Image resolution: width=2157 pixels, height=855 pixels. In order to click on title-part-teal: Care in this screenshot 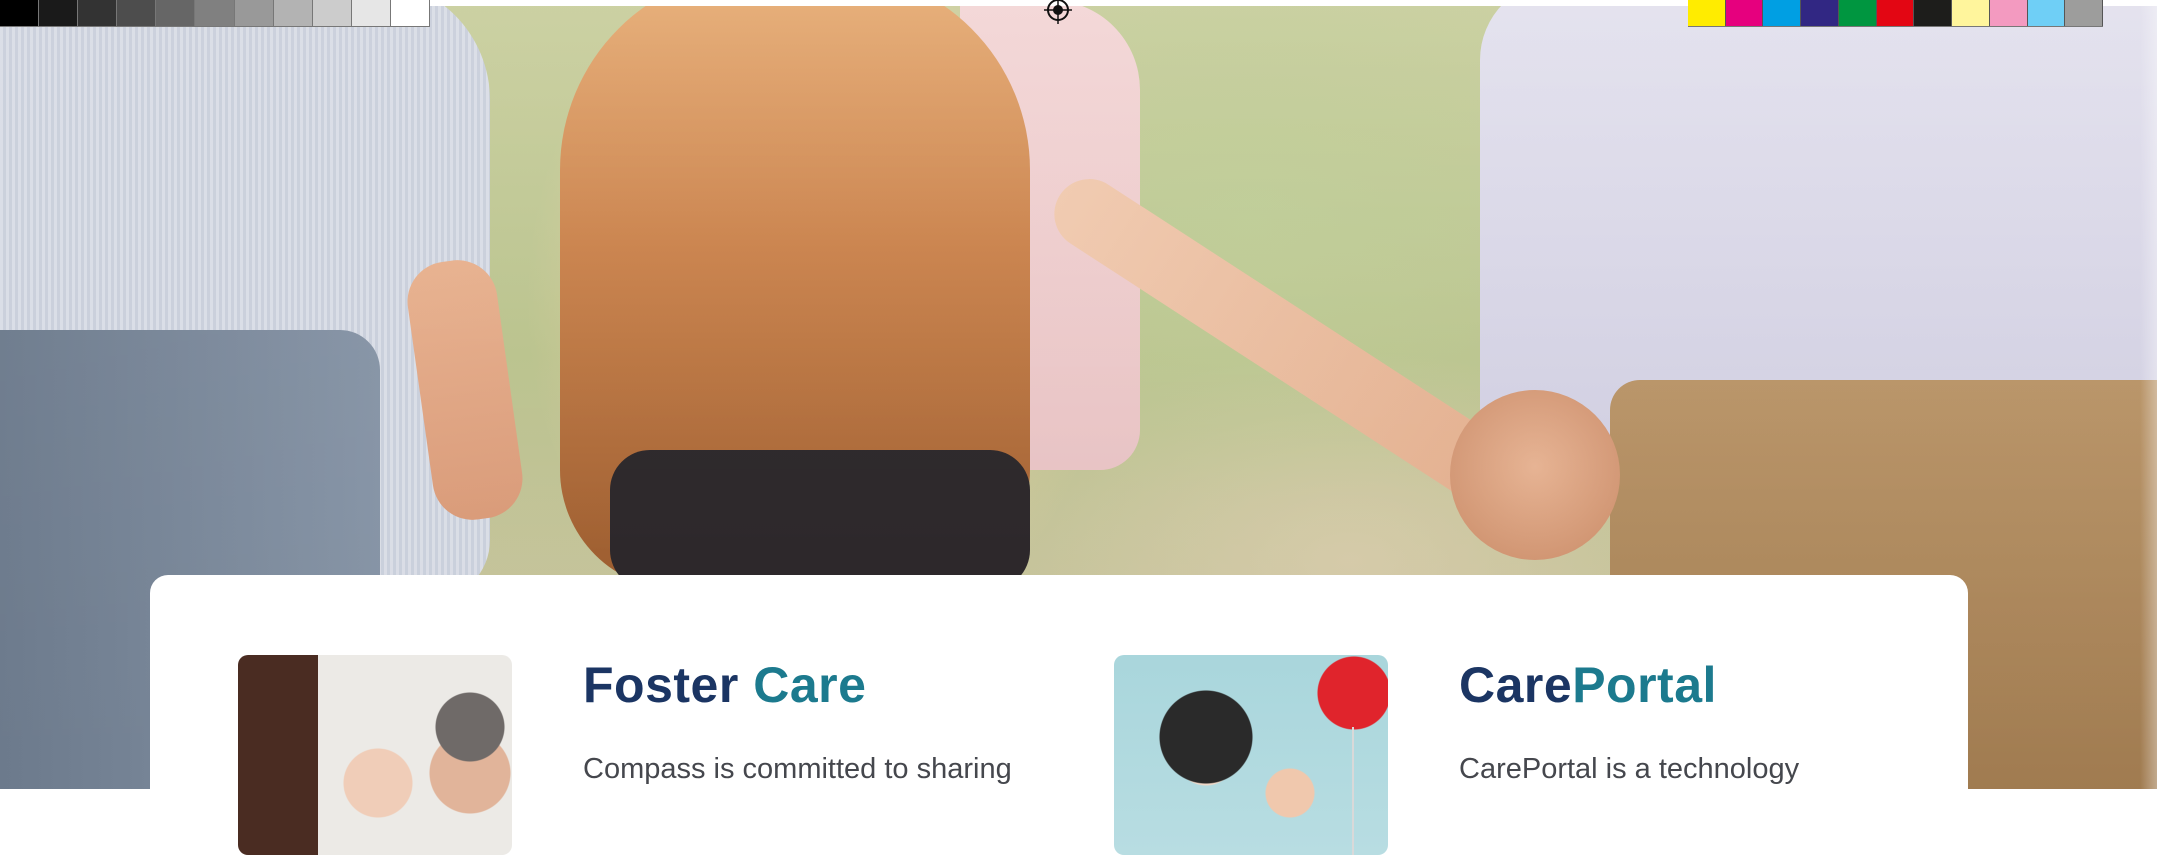, I will do `click(810, 685)`.